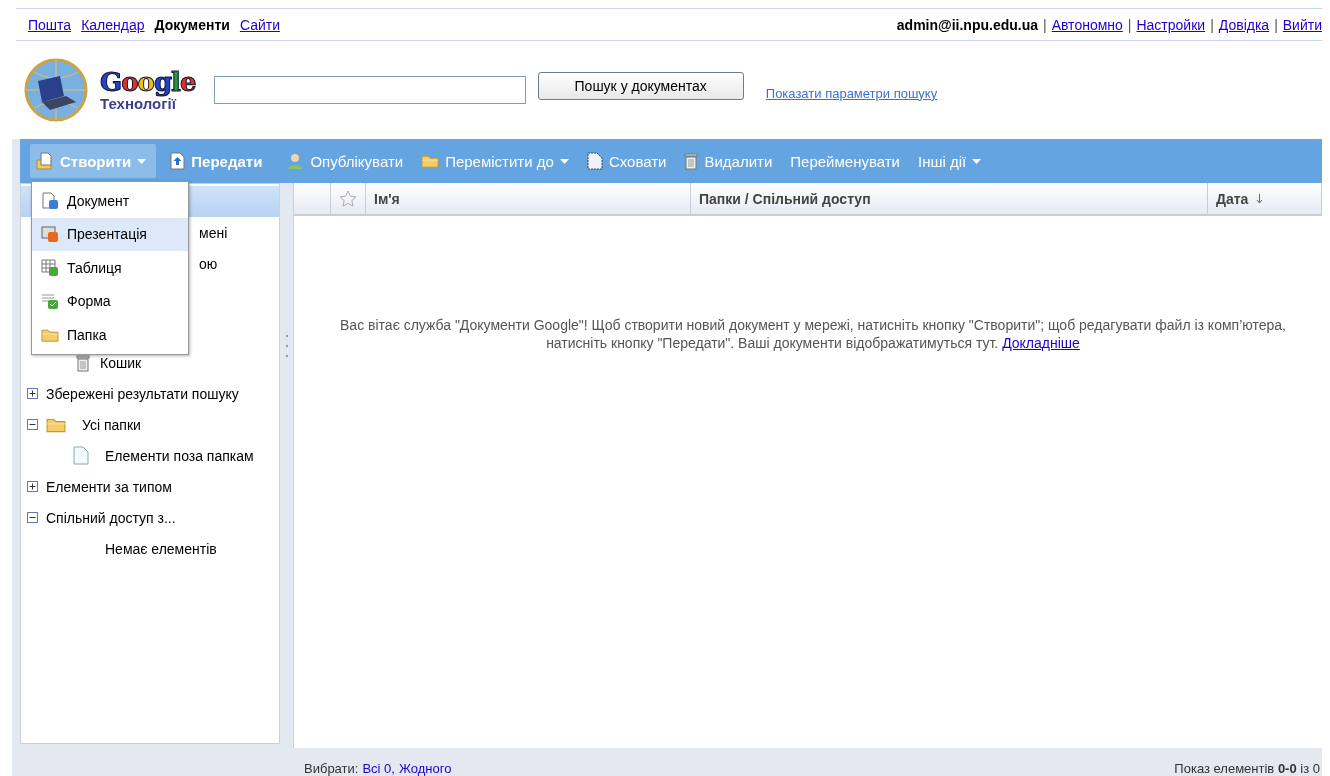 This screenshot has width=1330, height=776. Describe the element at coordinates (967, 24) in the screenshot. I see `account-email: admin@ii.npu.edu.ua` at that location.